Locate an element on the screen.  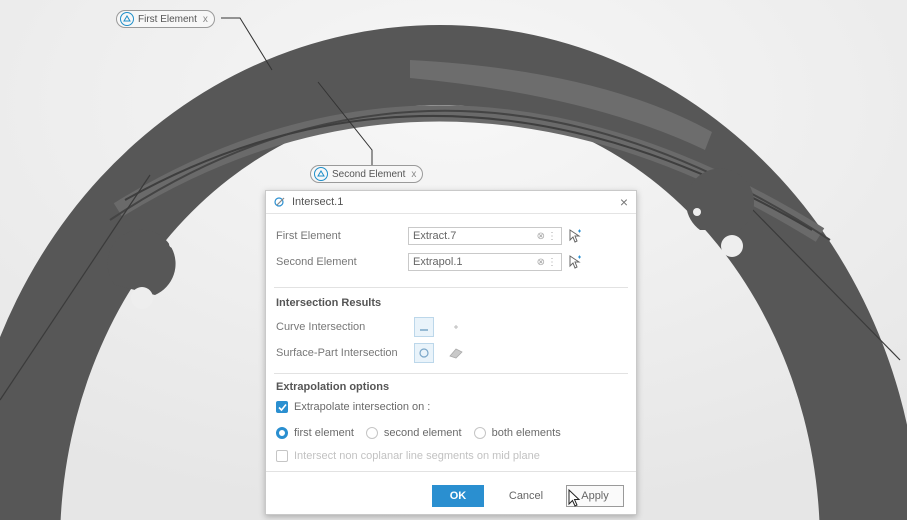
radio-label: second element is located at coordinates (422, 433).